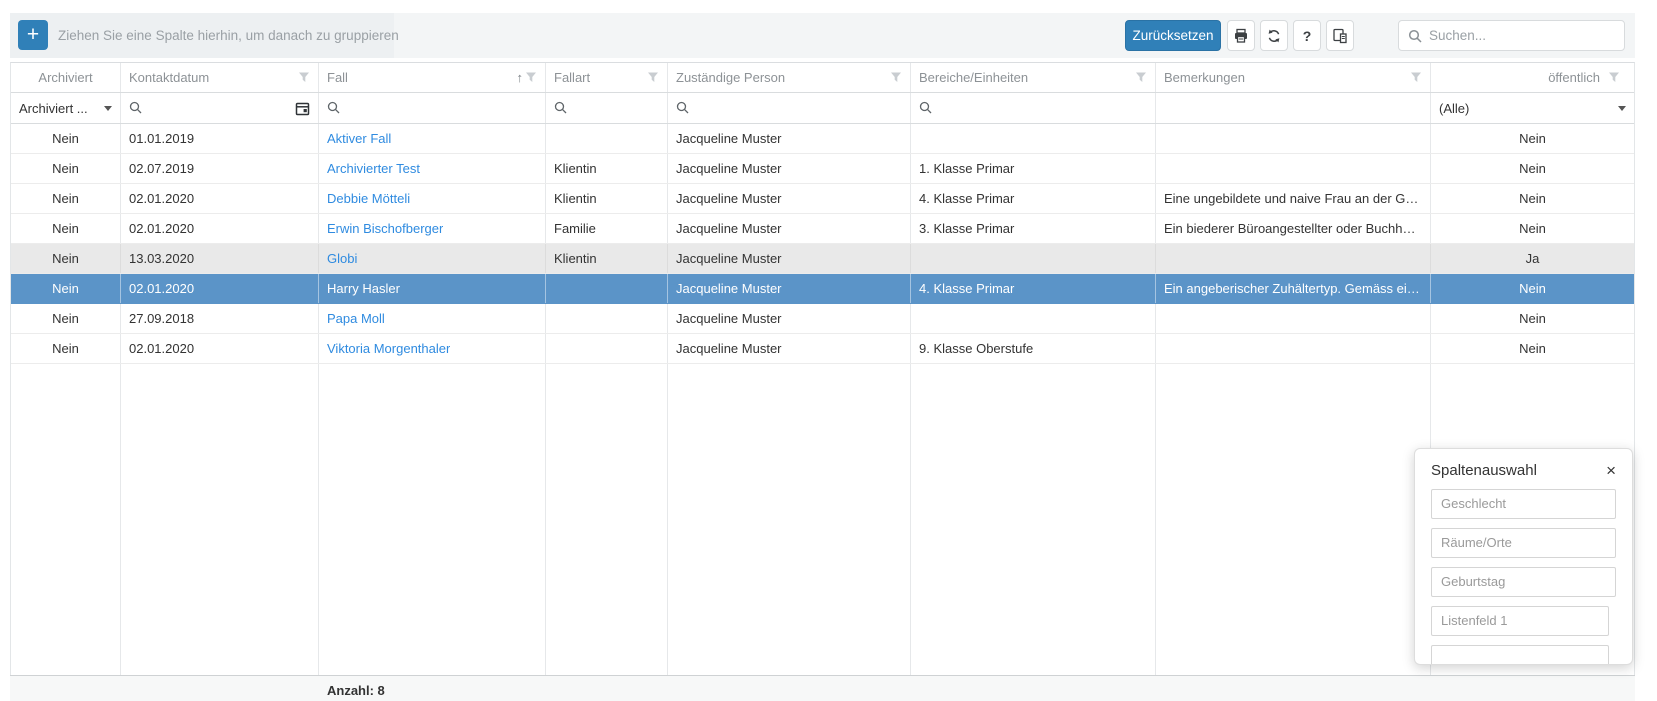 Image resolution: width=1657 pixels, height=701 pixels. I want to click on cell-fall: Papa Moll, so click(432, 318).